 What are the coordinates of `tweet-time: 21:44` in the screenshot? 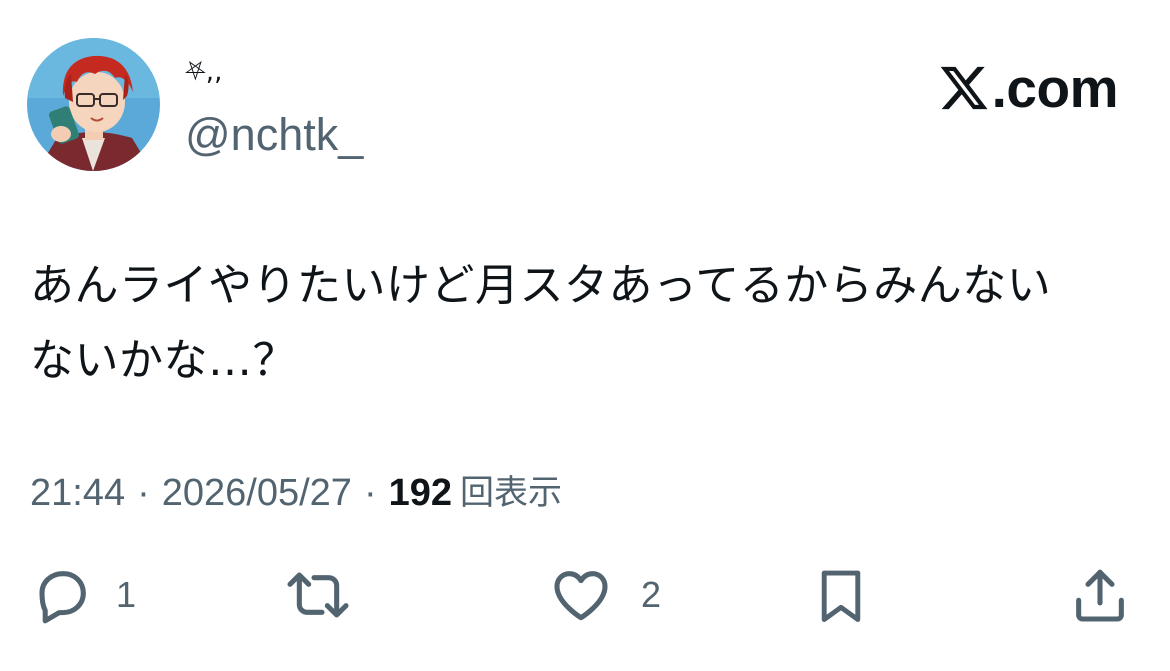 It's located at (77, 493).